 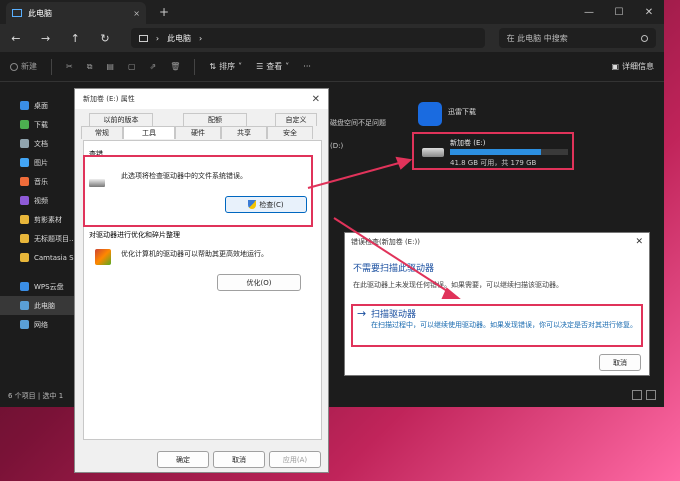 I want to click on drive-e-name: 新加卷 (E:), so click(x=468, y=143).